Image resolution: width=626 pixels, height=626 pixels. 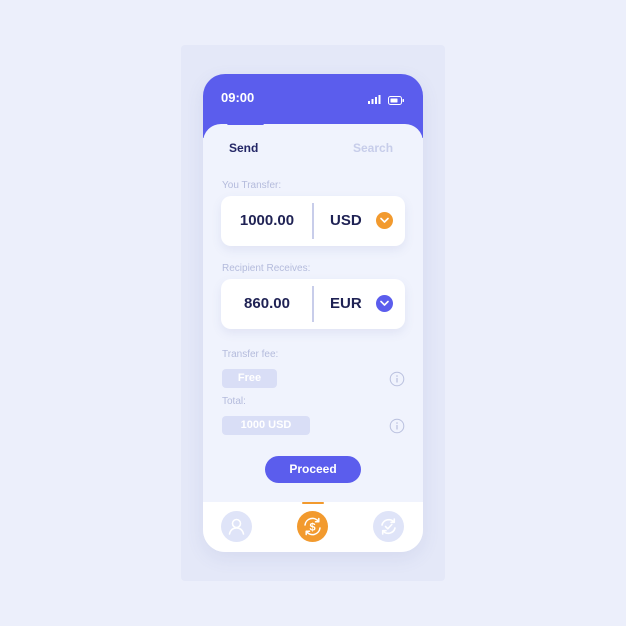 What do you see at coordinates (396, 101) in the screenshot?
I see `battery-icon` at bounding box center [396, 101].